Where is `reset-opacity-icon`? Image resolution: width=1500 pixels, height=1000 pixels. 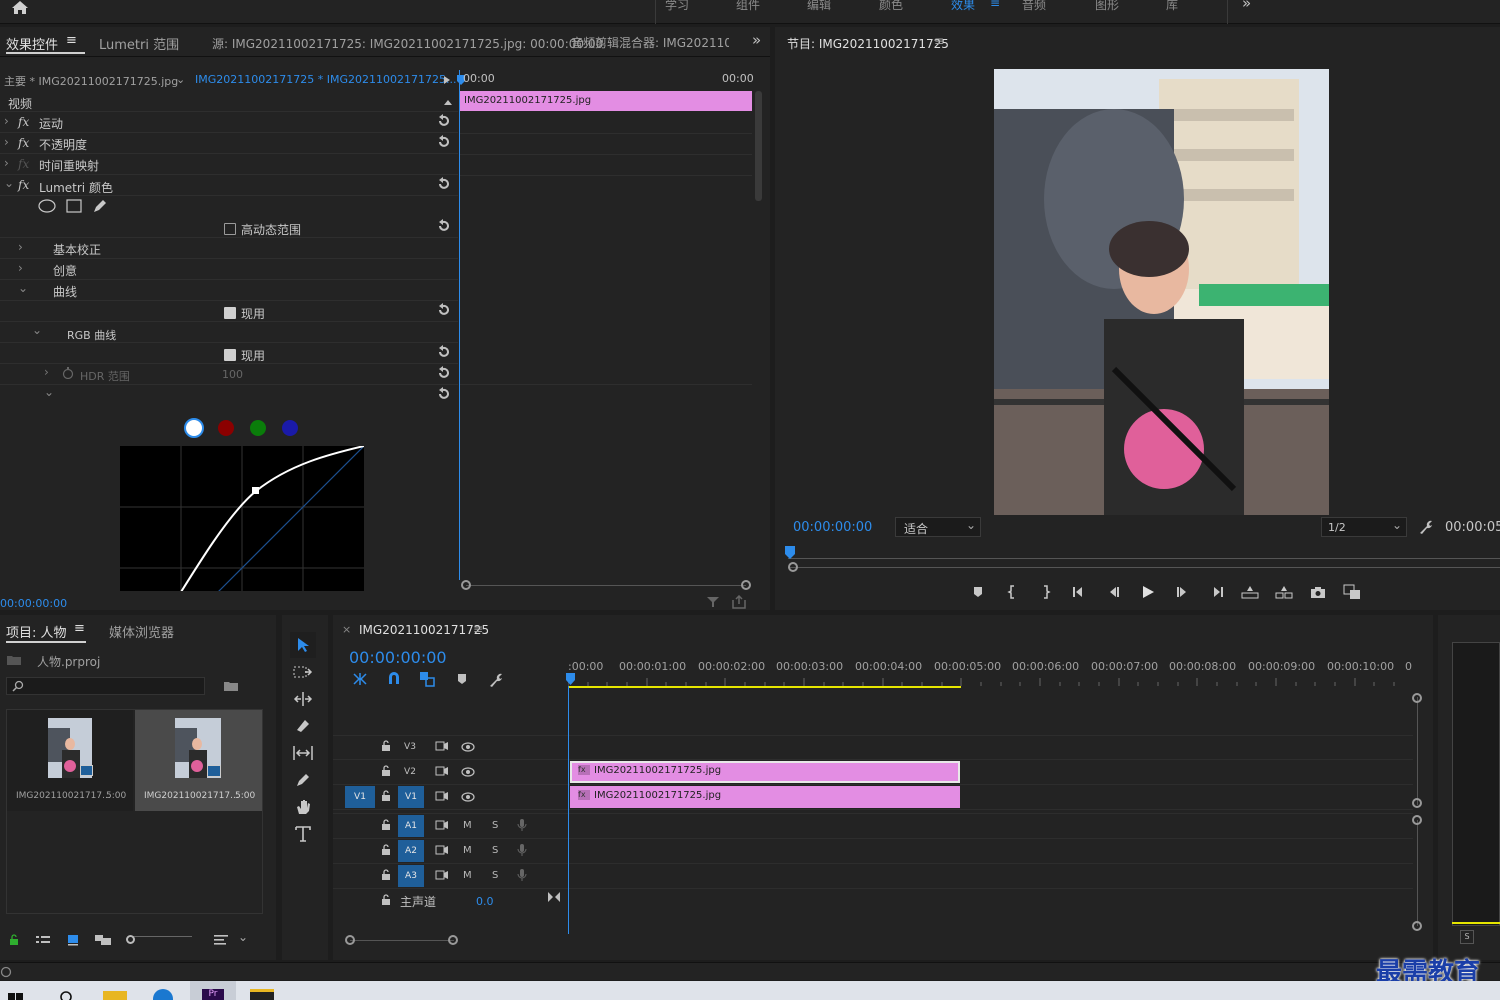
reset-opacity-icon is located at coordinates (444, 142).